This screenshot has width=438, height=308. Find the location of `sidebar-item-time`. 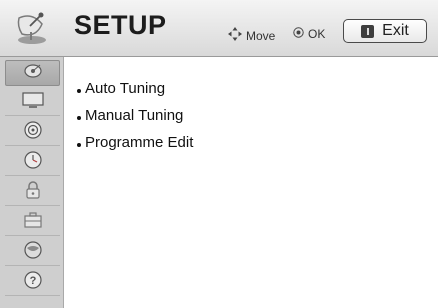

sidebar-item-time is located at coordinates (32, 163).